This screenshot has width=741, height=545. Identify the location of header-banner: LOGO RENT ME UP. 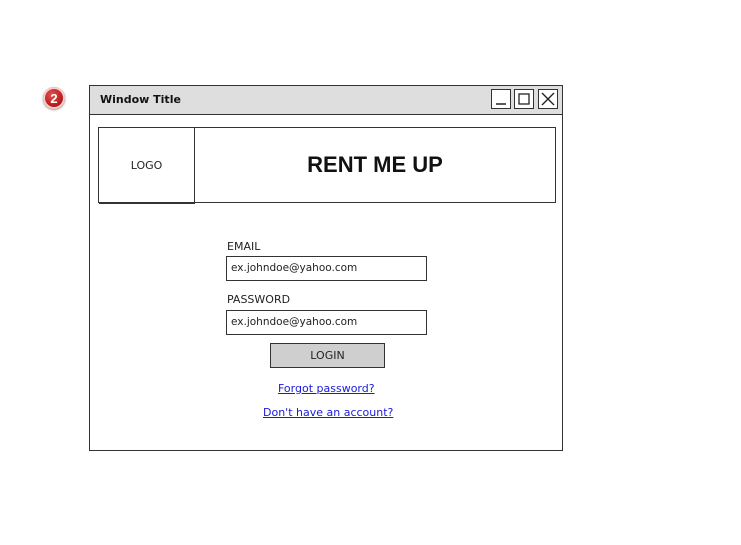
(327, 165).